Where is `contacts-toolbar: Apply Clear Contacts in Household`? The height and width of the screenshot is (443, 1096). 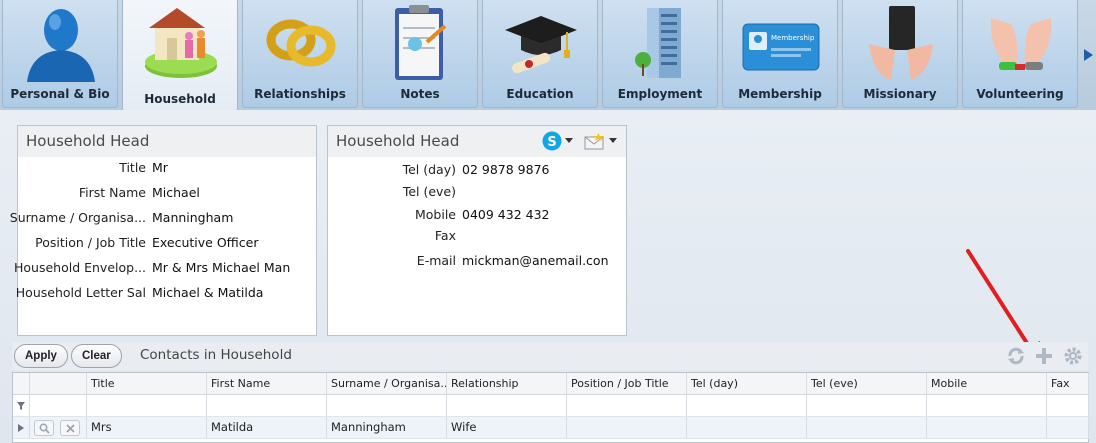 contacts-toolbar: Apply Clear Contacts in Household is located at coordinates (550, 356).